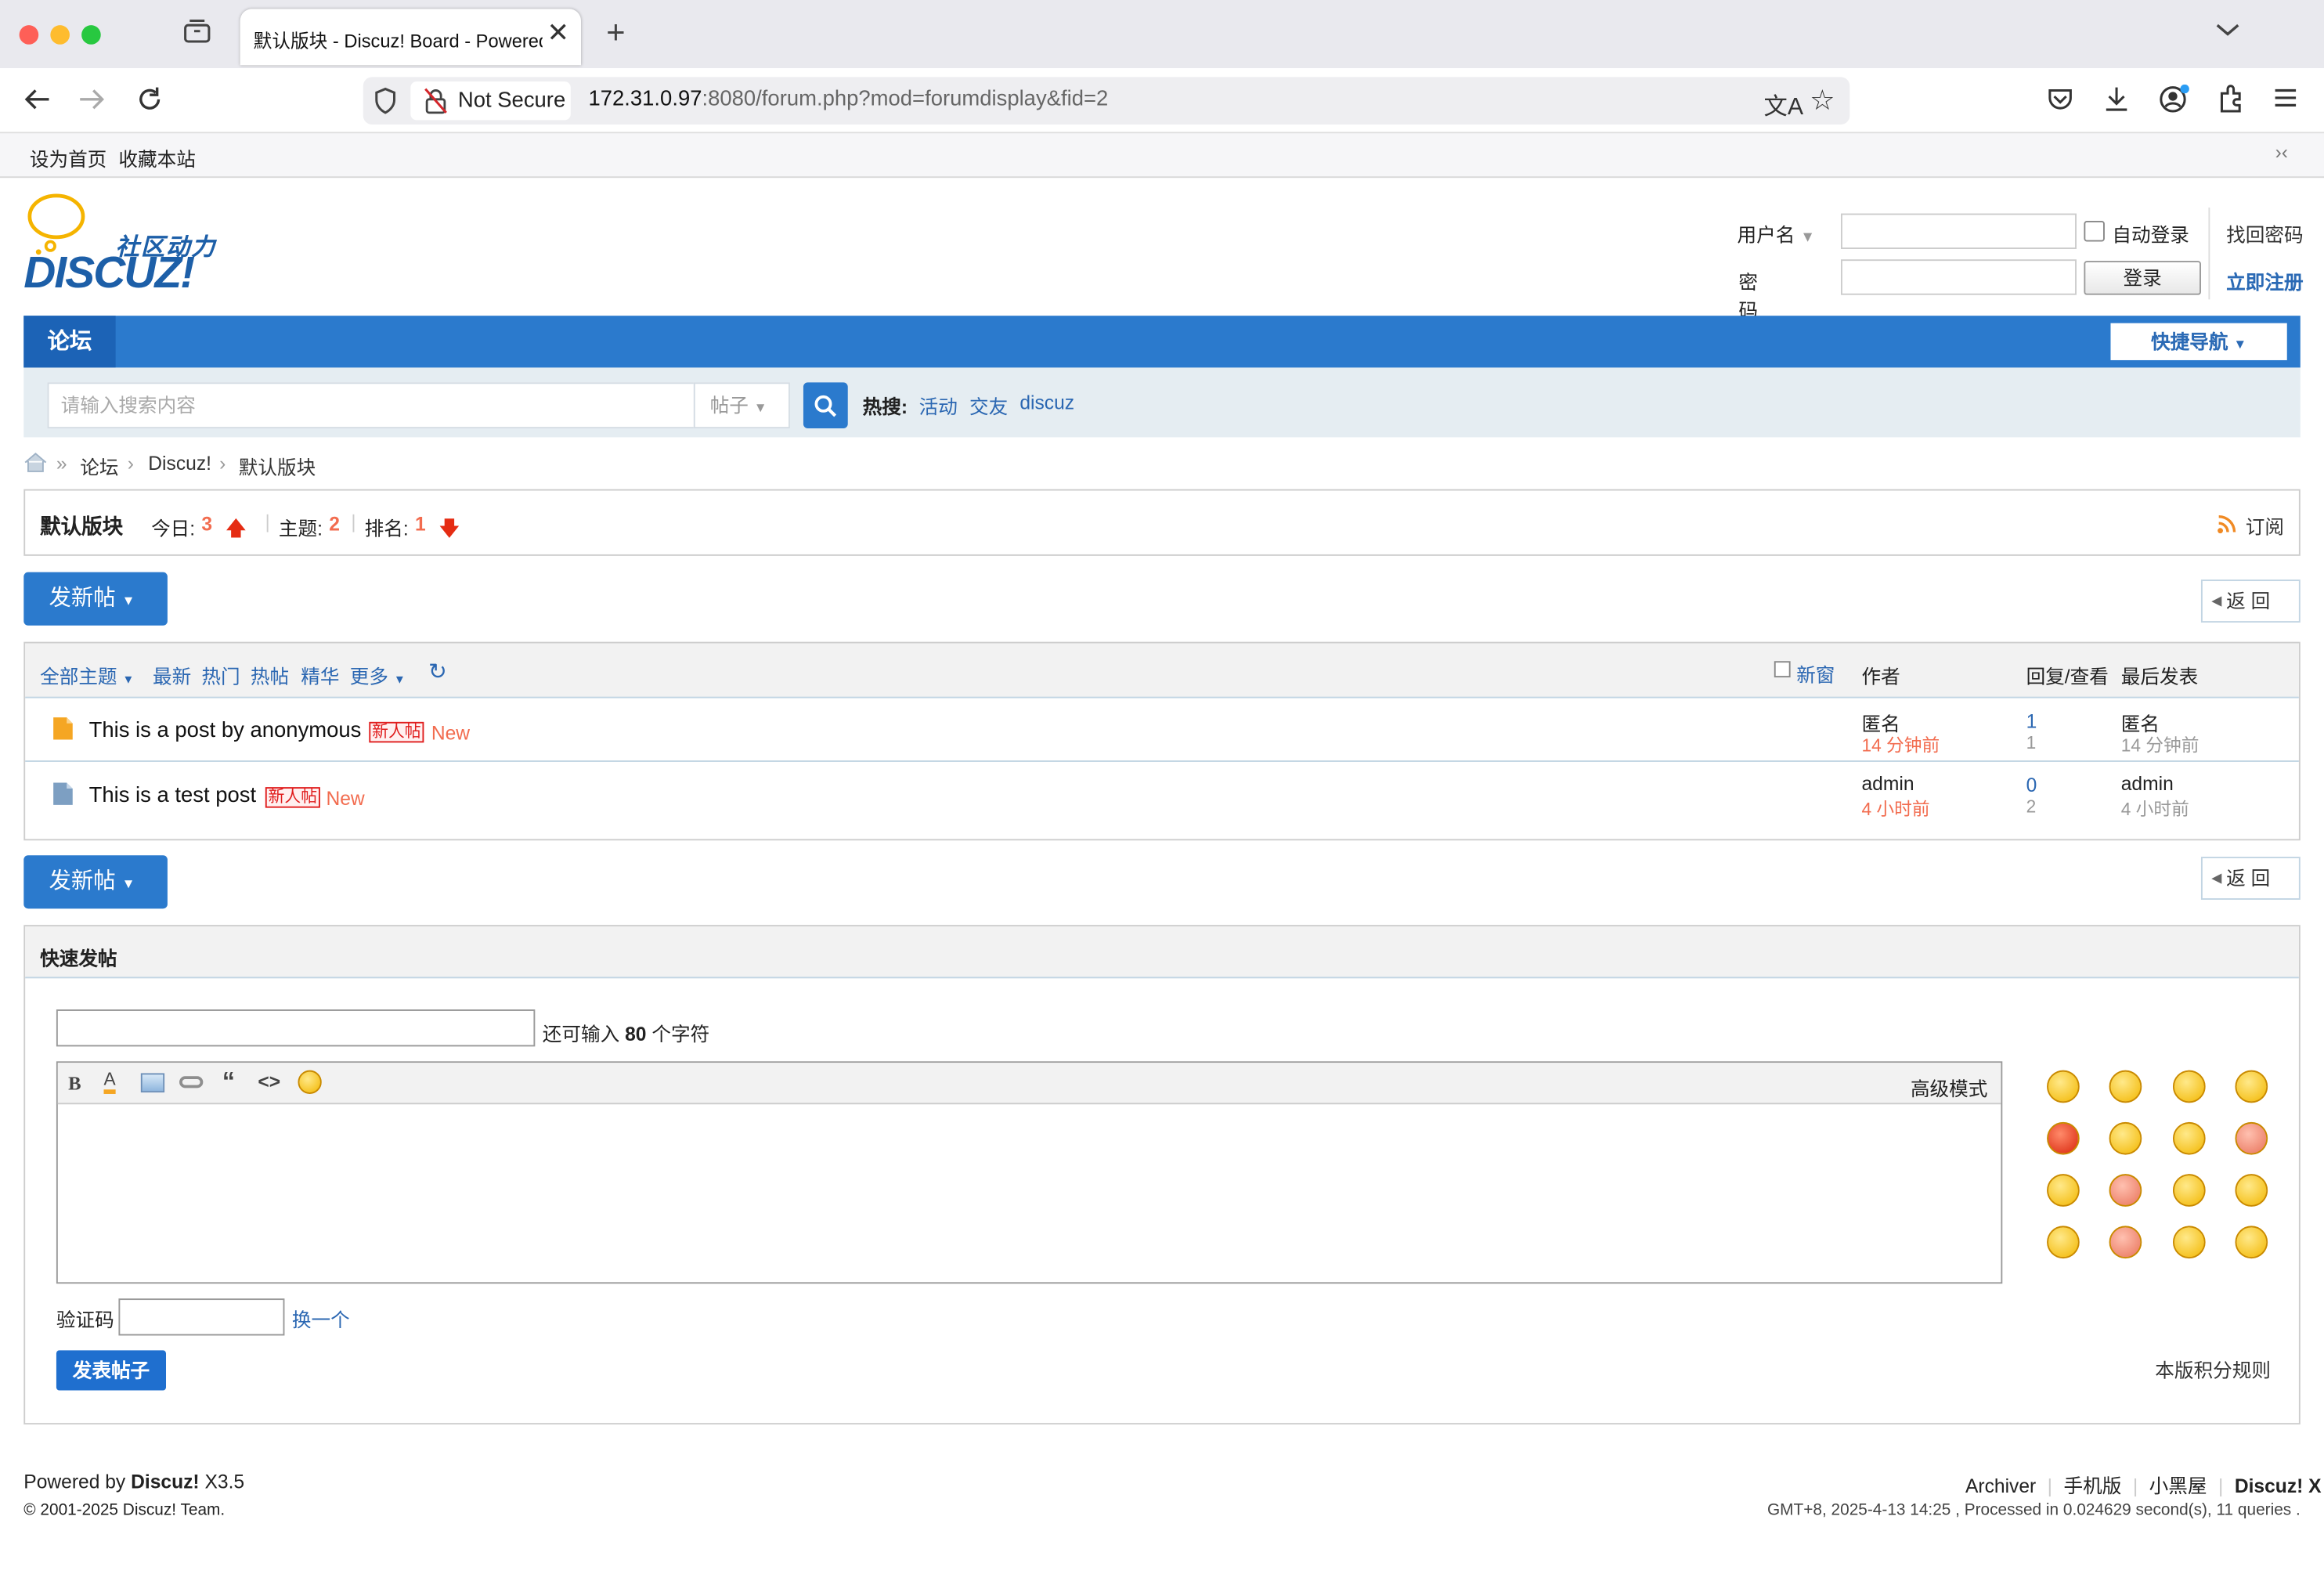 This screenshot has height=1574, width=2324. What do you see at coordinates (29, 35) in the screenshot?
I see `close-window-button` at bounding box center [29, 35].